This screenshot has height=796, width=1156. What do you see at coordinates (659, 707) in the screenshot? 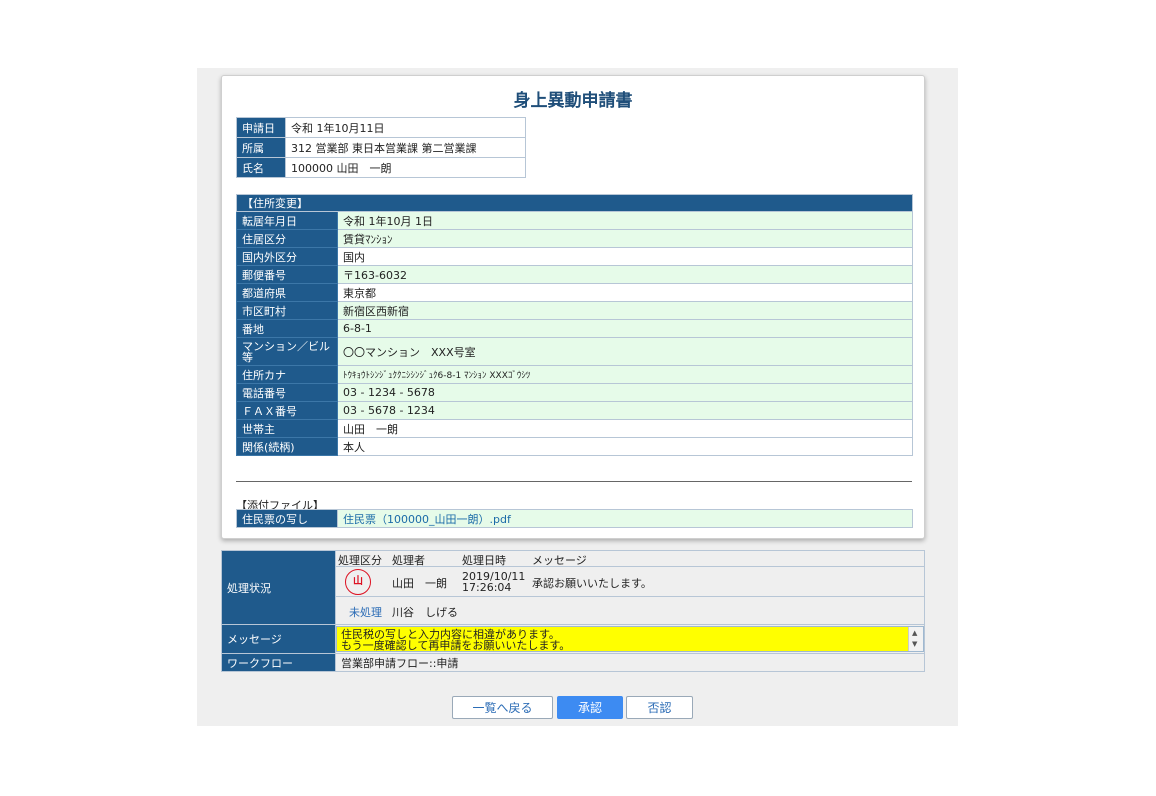
I see `reject-button: 否認` at bounding box center [659, 707].